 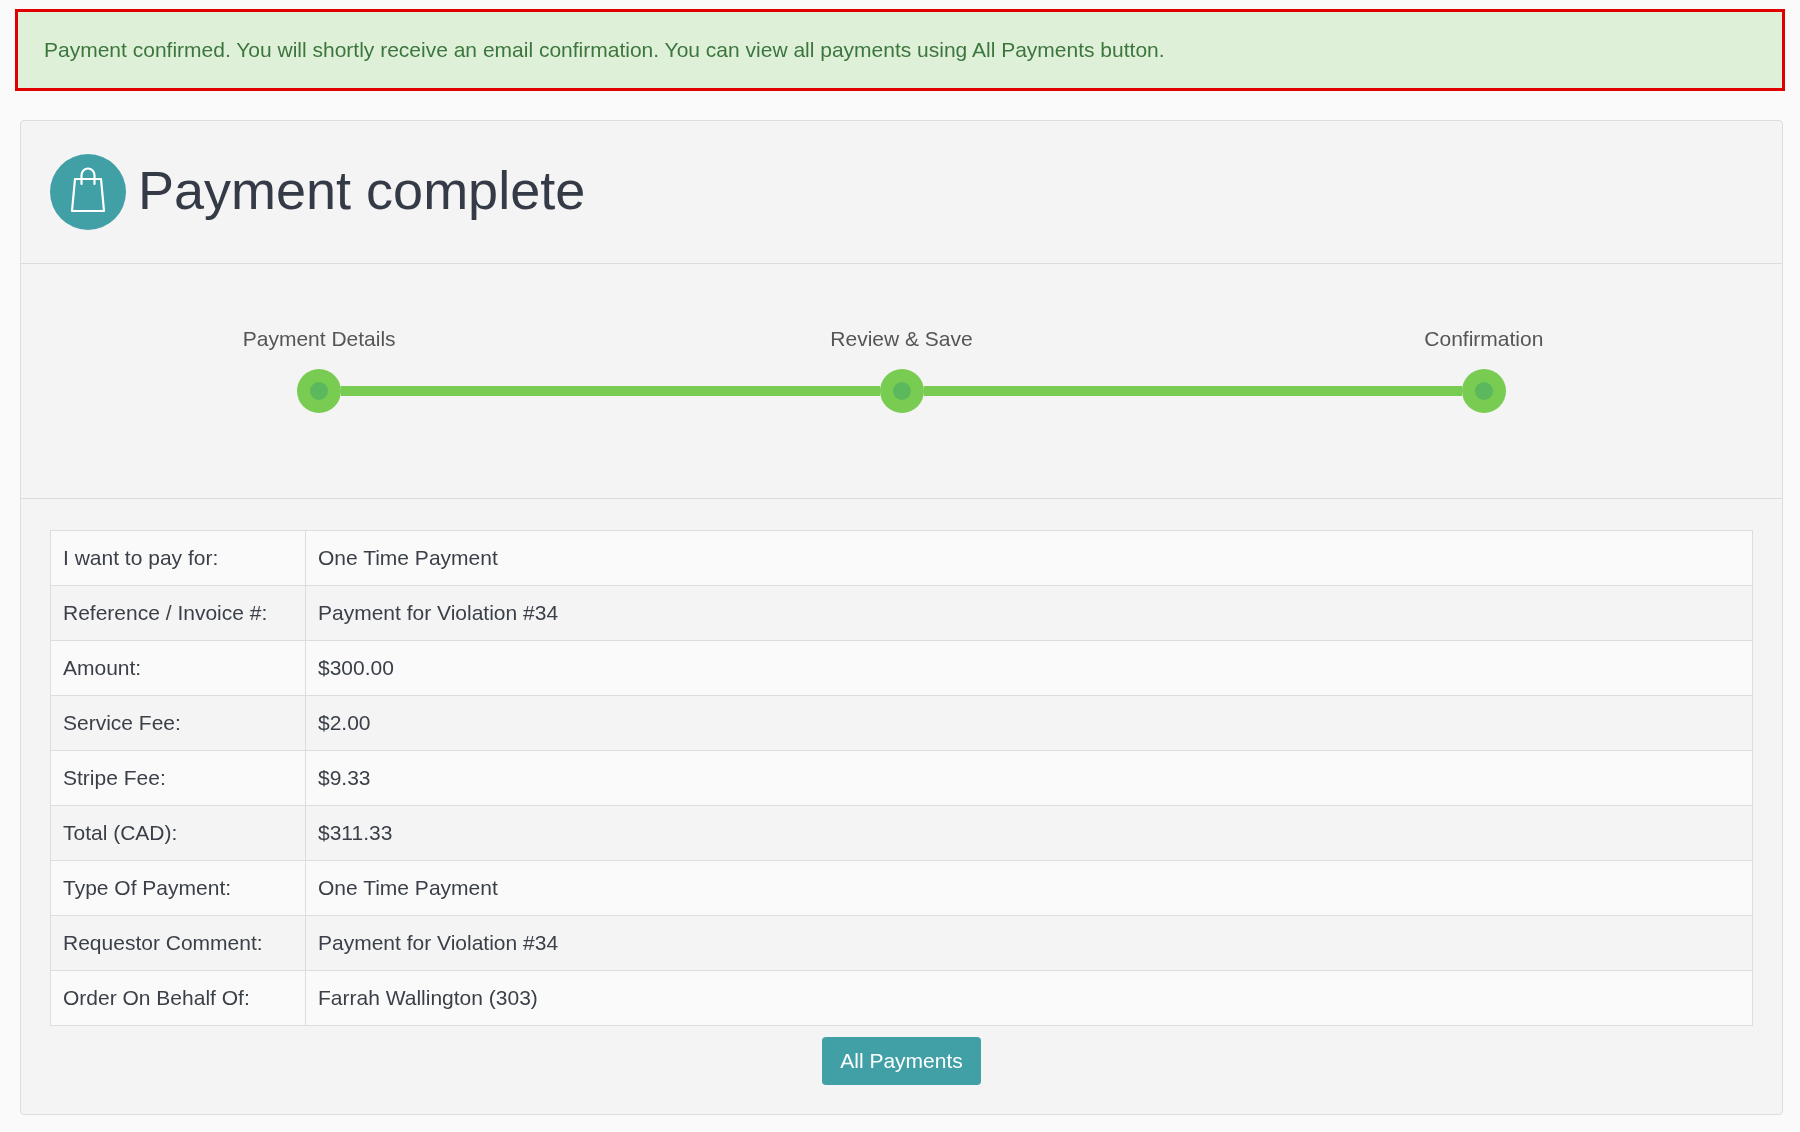 I want to click on table-cell: $9.33, so click(x=1029, y=778).